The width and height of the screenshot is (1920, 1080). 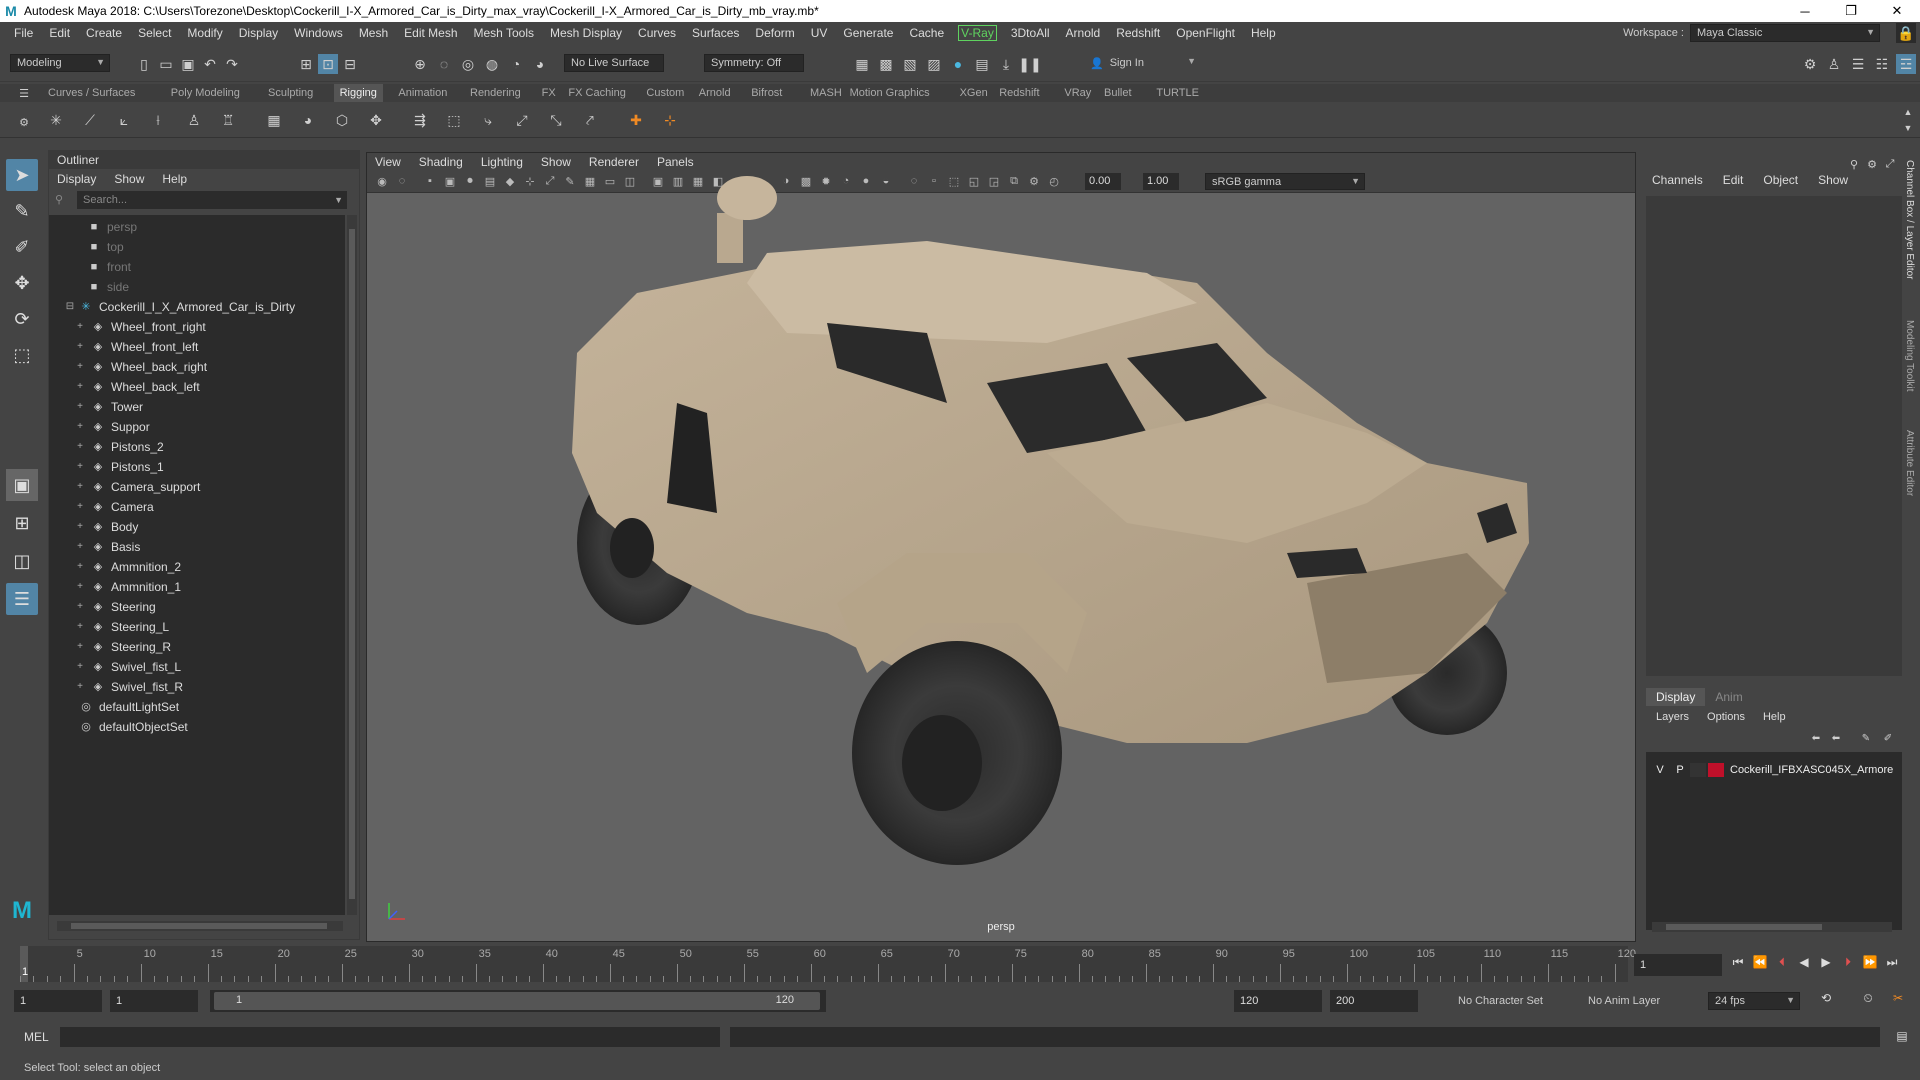 I want to click on preferences-icon: ✂, so click(x=1898, y=998).